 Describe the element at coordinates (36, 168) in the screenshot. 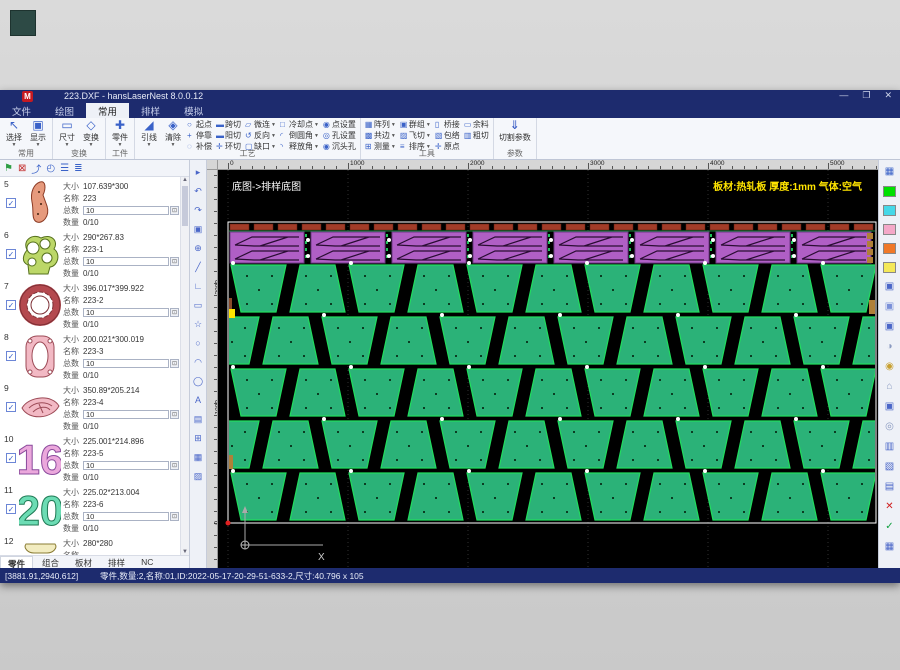

I see `import-icon: ⤴` at that location.